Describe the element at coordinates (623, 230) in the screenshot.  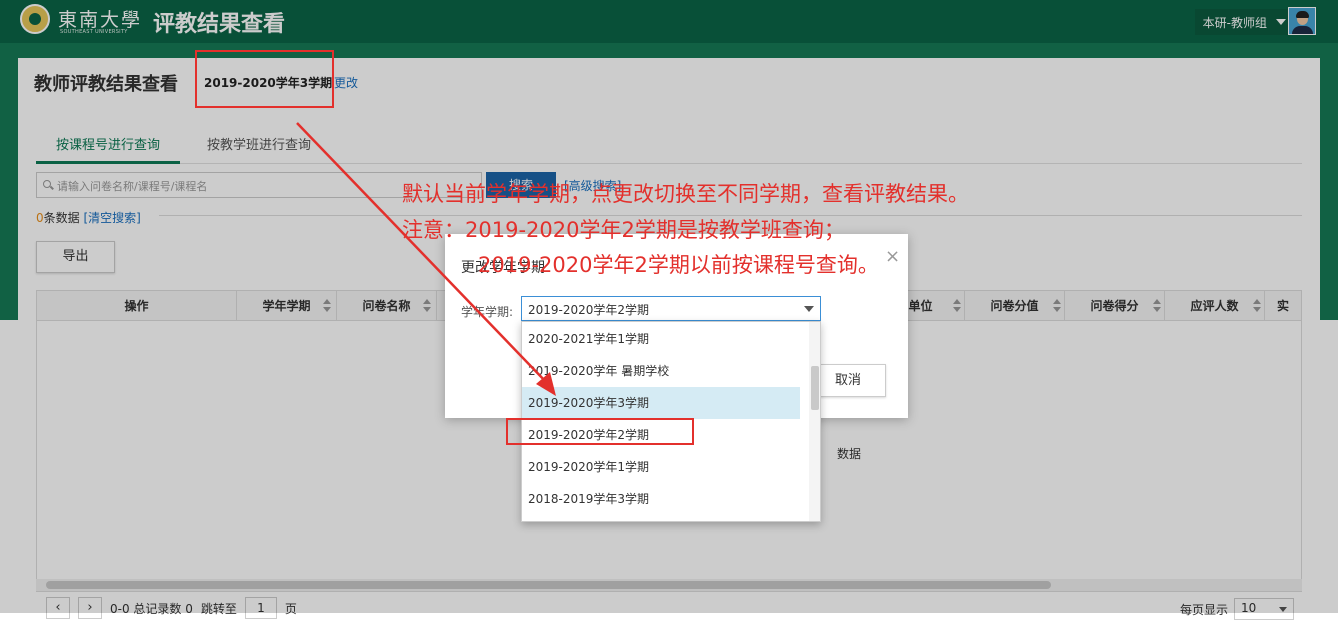
I see `annotation-line-2: 注意：2019-2020学年2学期是按教学班查询；` at that location.